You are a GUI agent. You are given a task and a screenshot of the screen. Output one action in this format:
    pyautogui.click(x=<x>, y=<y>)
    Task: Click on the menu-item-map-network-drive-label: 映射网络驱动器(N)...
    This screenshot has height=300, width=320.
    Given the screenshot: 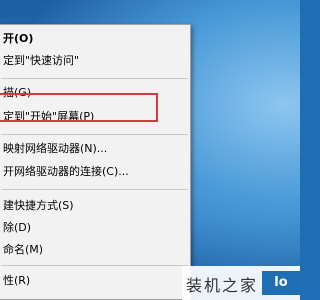 What is the action you would take?
    pyautogui.click(x=55, y=148)
    